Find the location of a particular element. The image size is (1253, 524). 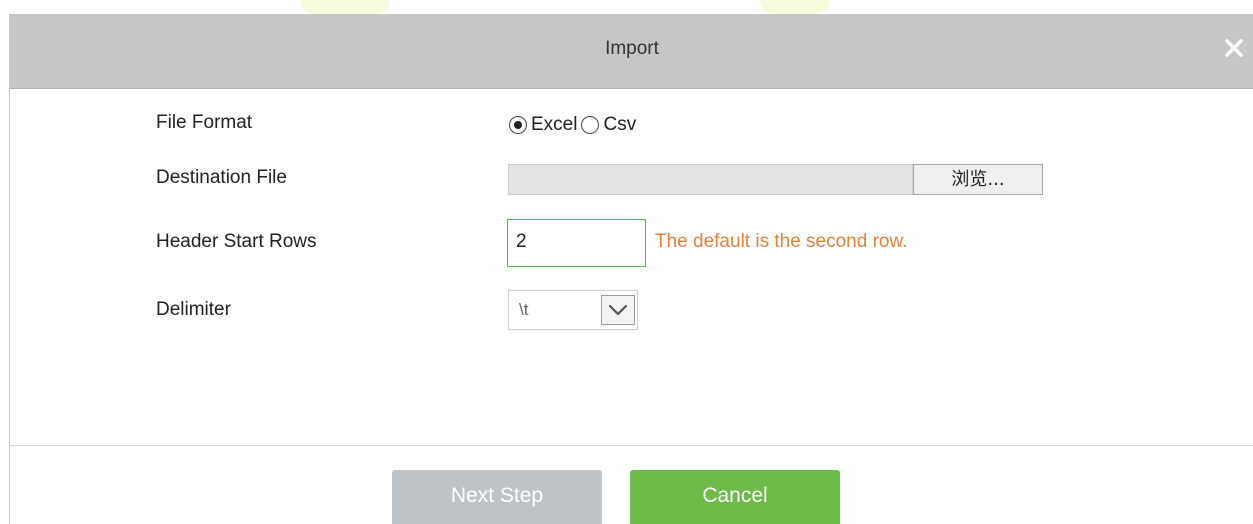

destination-file-label: Destination File is located at coordinates (221, 177).